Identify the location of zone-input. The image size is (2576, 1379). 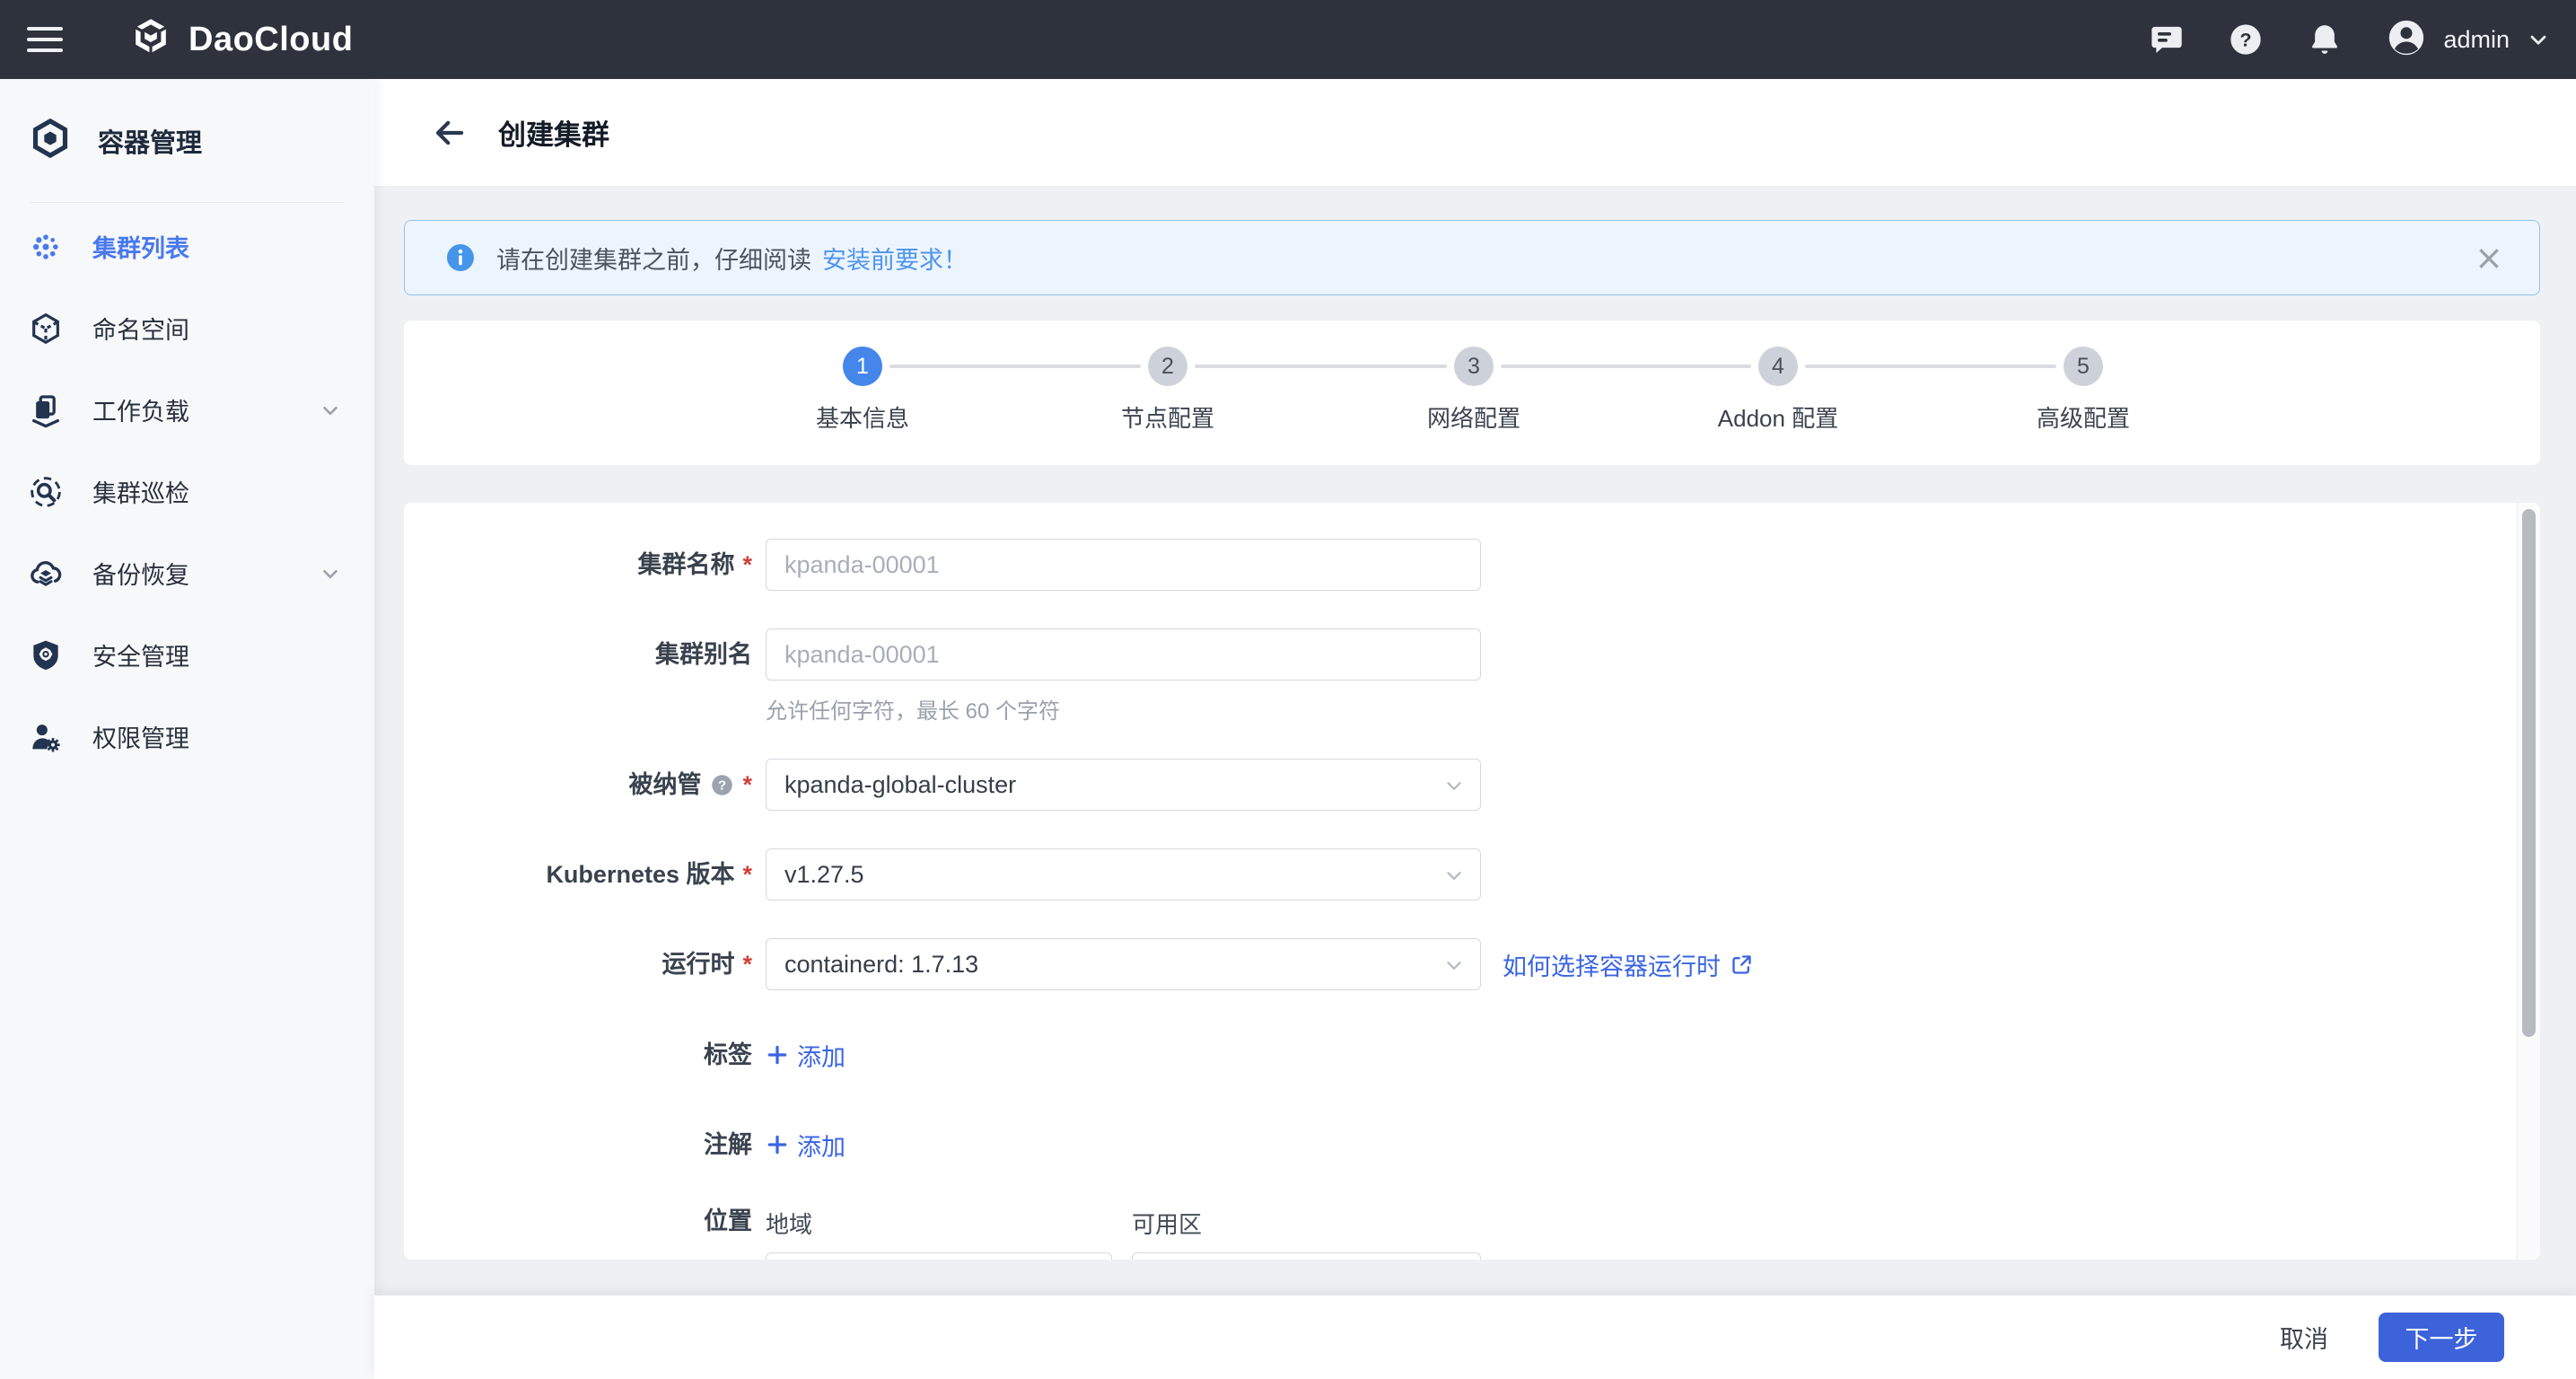
(1306, 1256).